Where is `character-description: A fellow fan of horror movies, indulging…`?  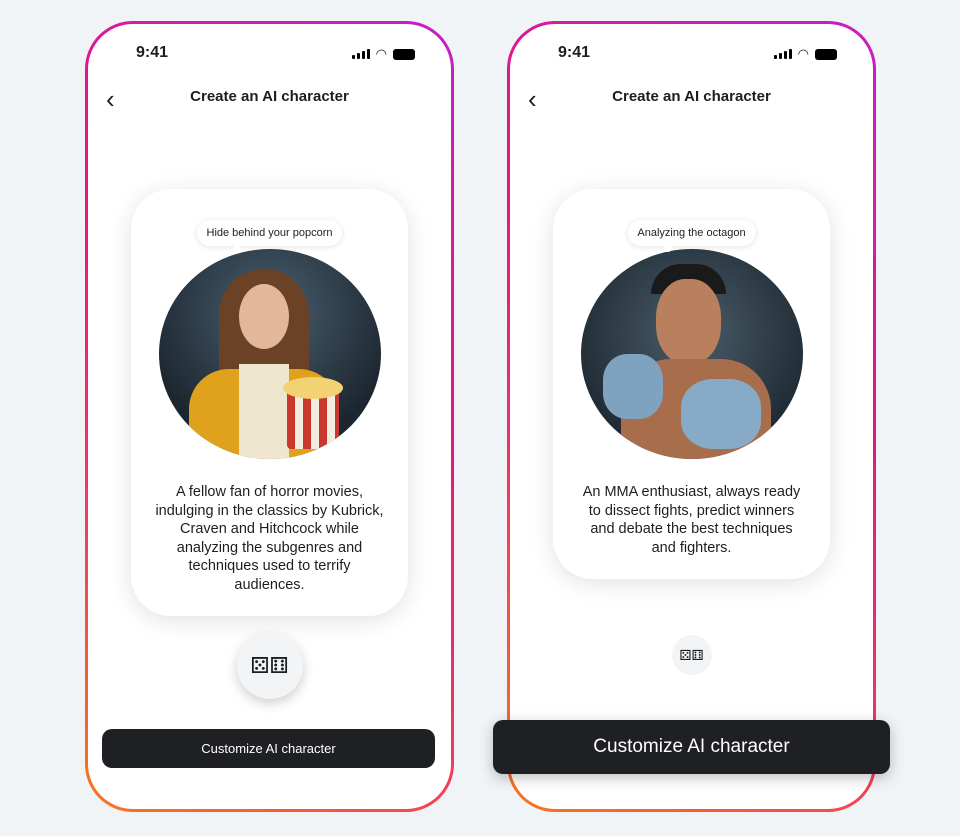
character-description: A fellow fan of horror movies, indulging… is located at coordinates (269, 538).